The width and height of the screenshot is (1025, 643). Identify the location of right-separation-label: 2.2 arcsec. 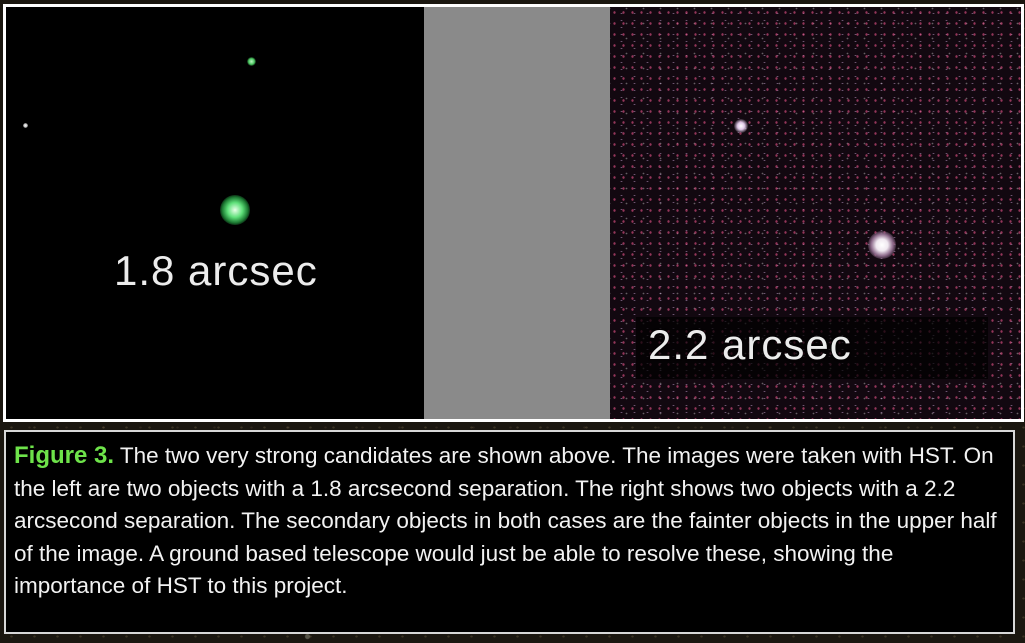
(750, 344).